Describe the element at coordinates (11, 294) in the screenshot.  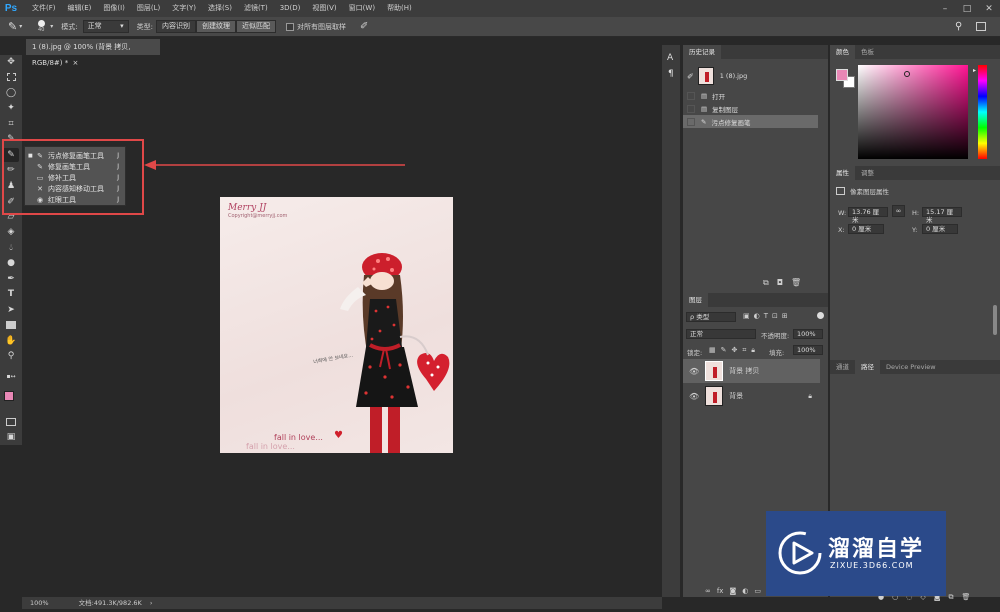
I see `type-tool-icon: T` at that location.